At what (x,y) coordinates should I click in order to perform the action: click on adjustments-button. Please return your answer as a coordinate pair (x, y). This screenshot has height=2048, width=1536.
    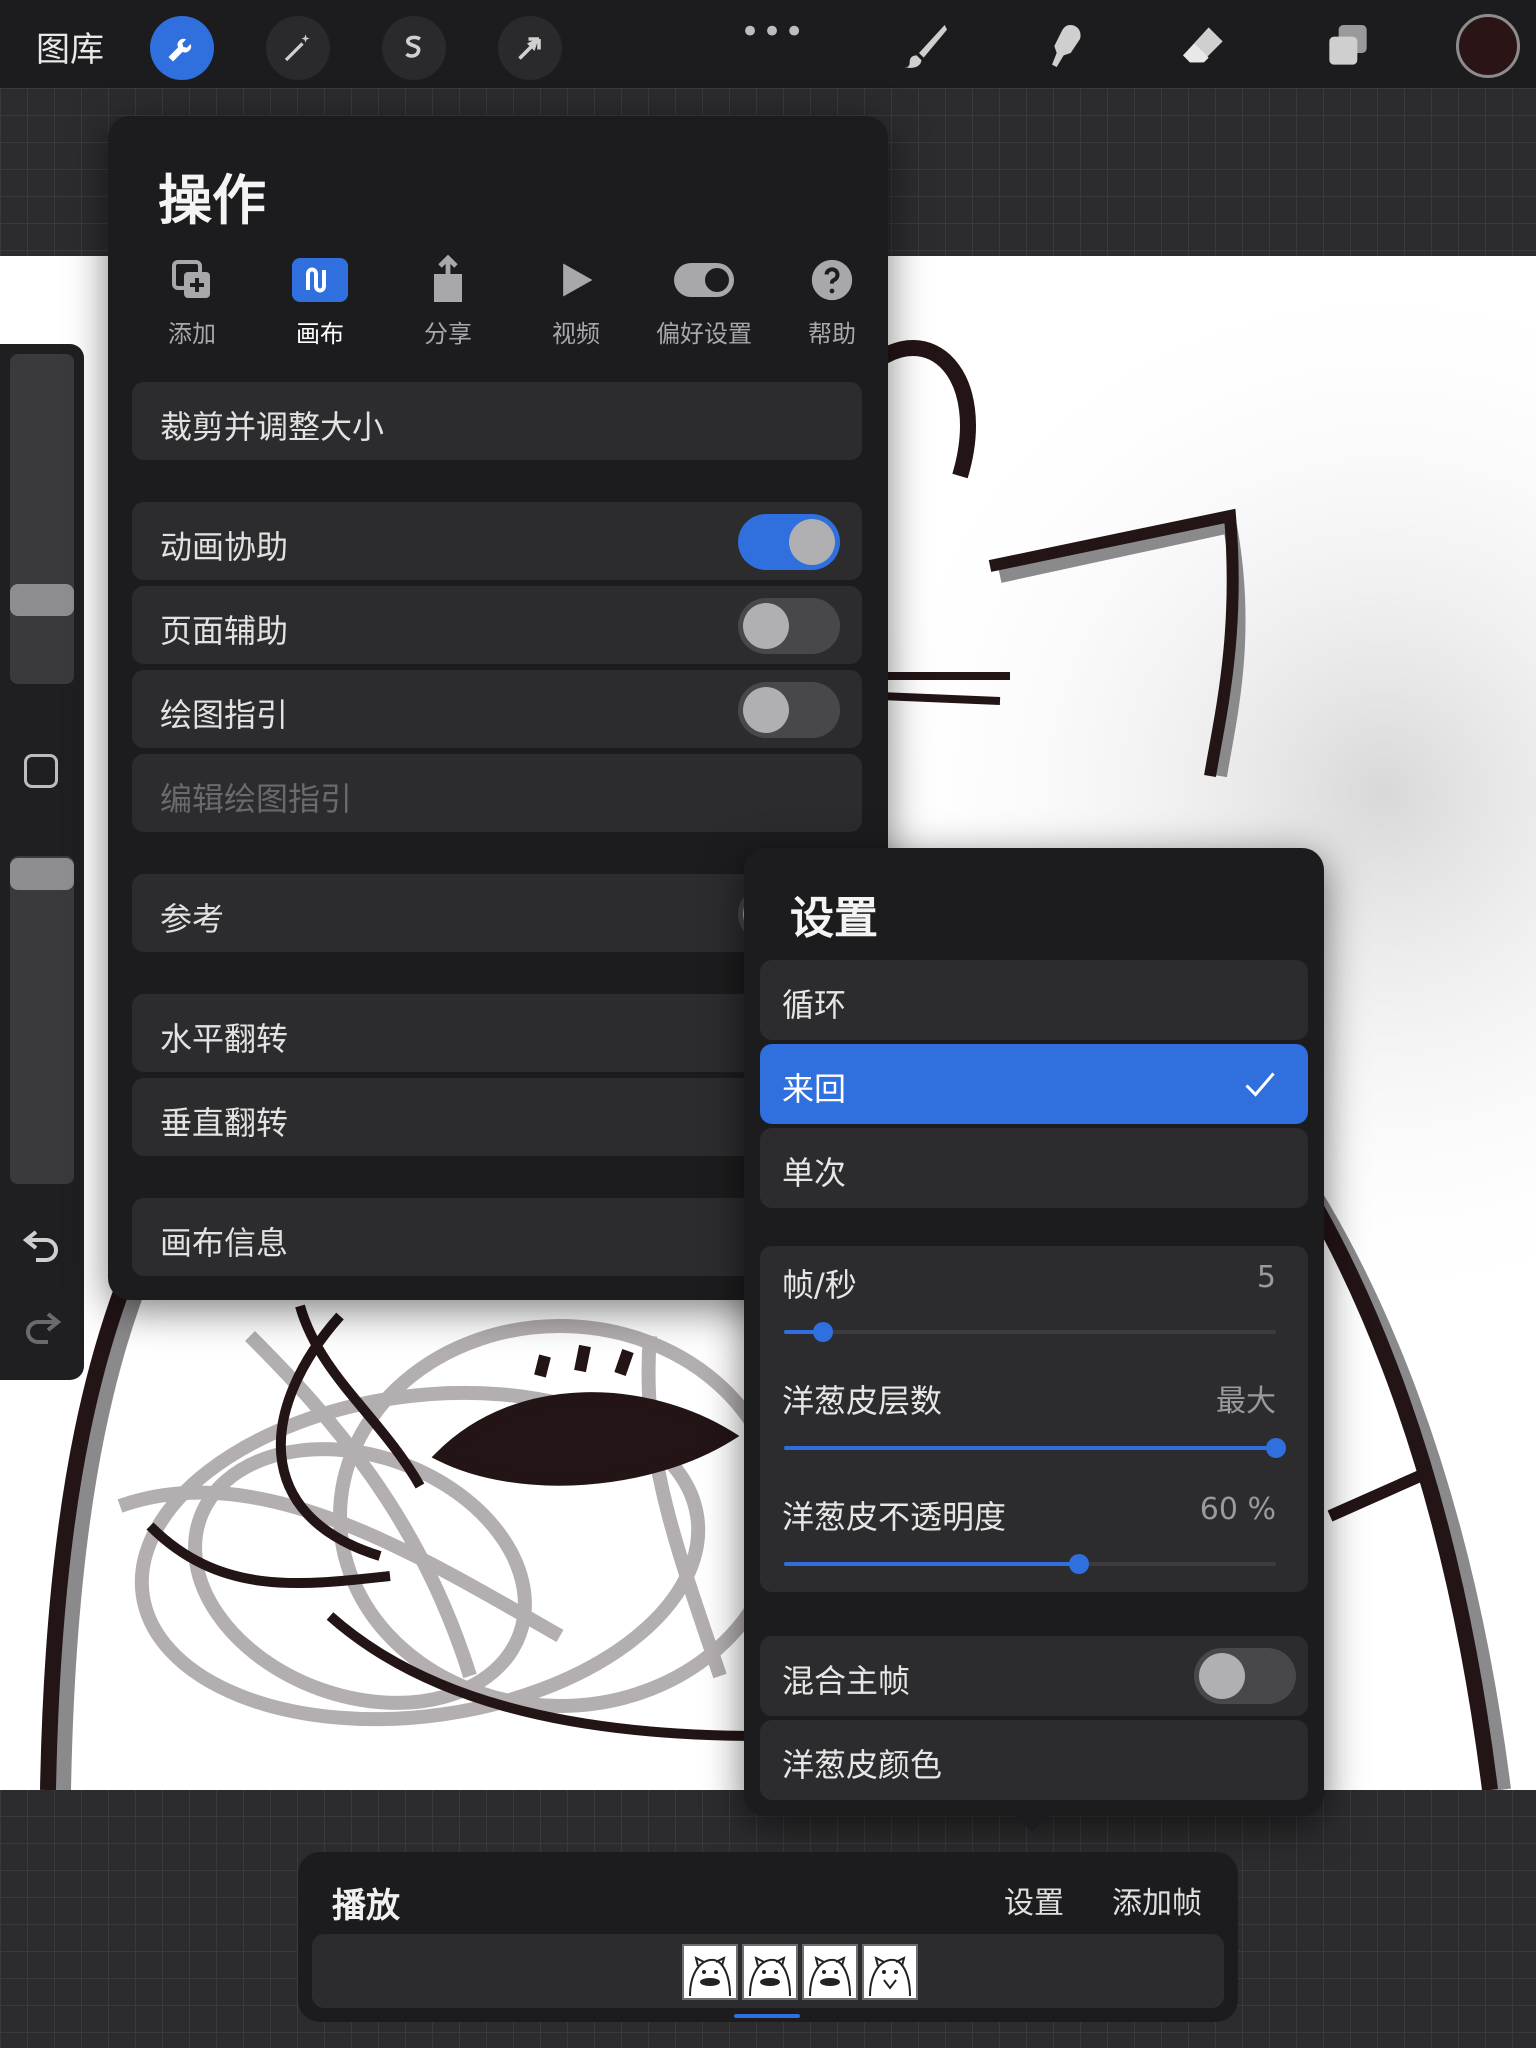
    Looking at the image, I should click on (298, 48).